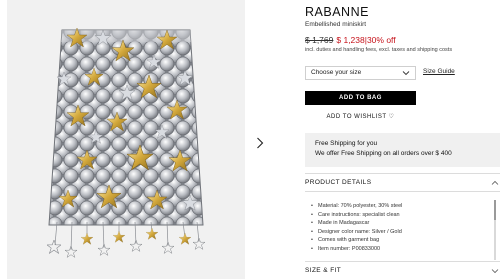  What do you see at coordinates (400, 249) in the screenshot?
I see `list-item: Item number: P00833000` at bounding box center [400, 249].